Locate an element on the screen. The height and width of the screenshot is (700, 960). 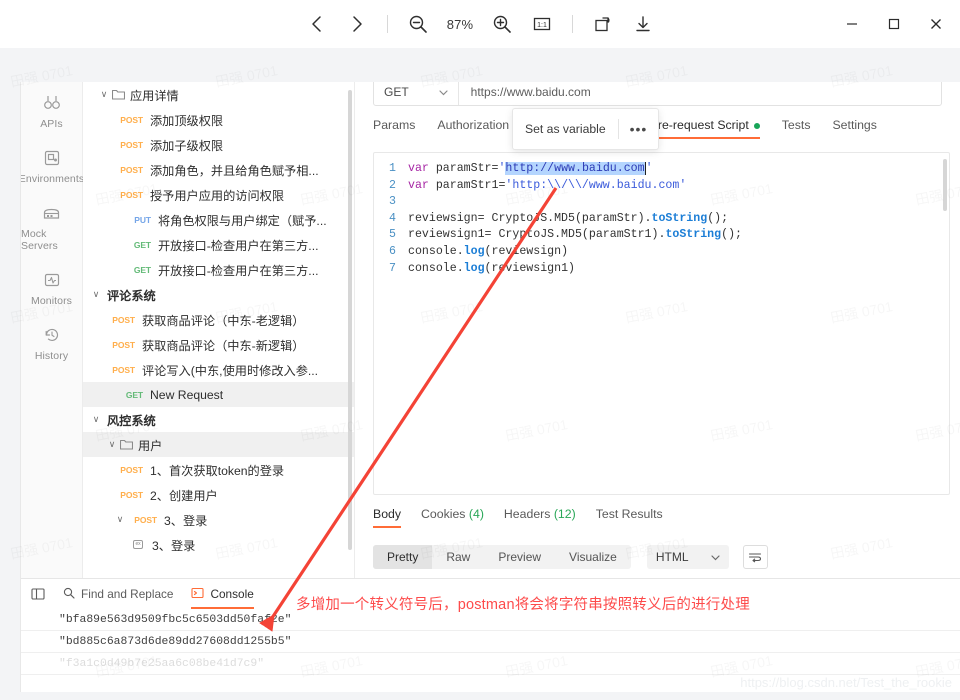
tree-row-label: 添加子级权限 is located at coordinates (187, 145).